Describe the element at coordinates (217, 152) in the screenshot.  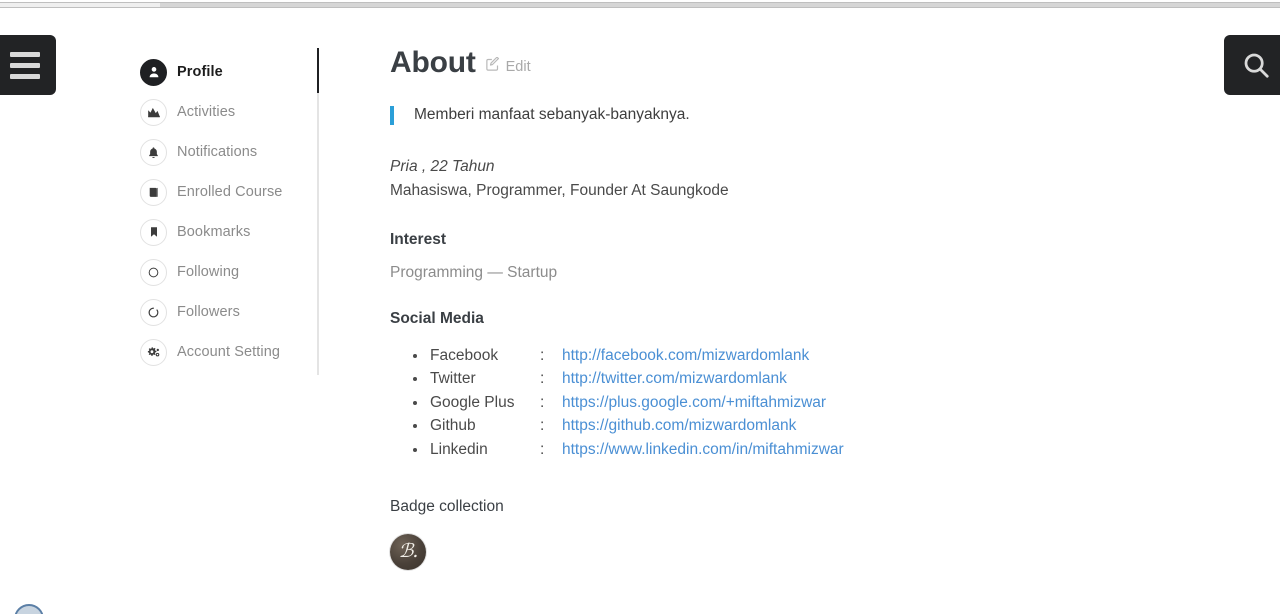
I see `sidebar-item-label: Notifications` at that location.